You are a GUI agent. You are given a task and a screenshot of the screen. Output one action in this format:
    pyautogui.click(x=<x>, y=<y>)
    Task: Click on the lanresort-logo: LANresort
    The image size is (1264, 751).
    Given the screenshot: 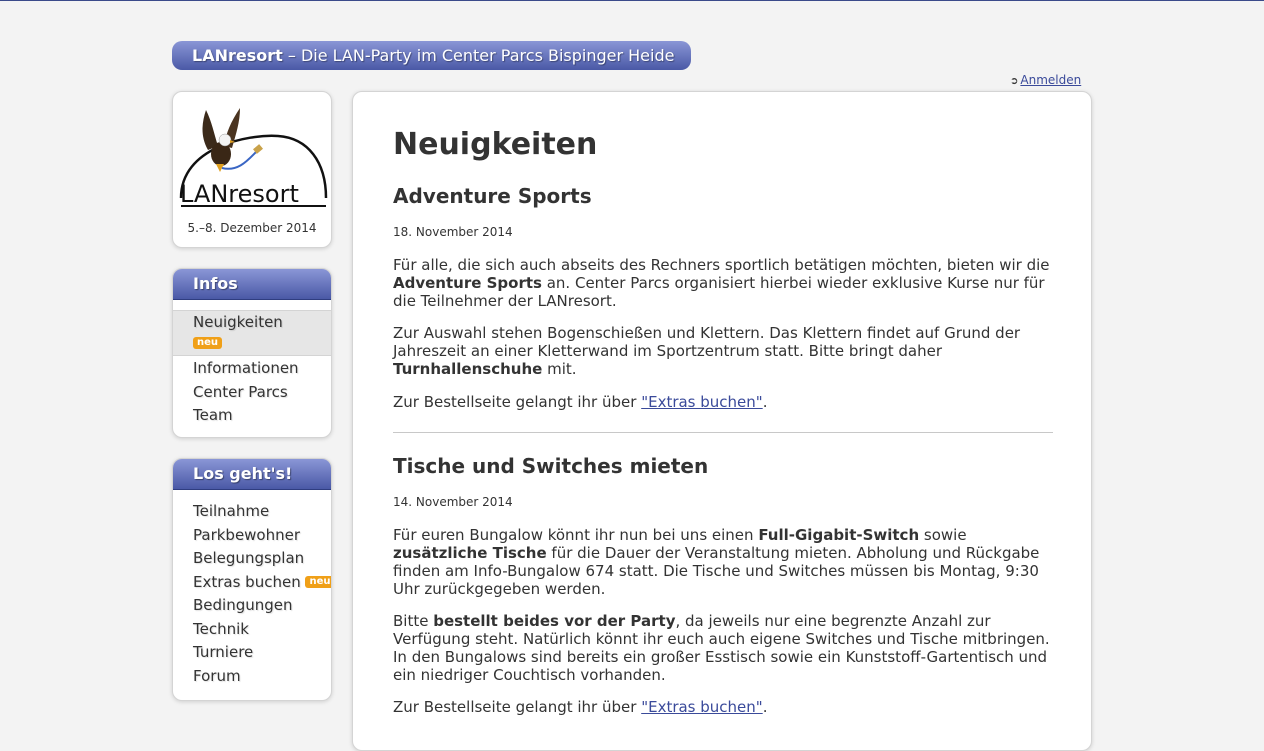 What is the action you would take?
    pyautogui.click(x=253, y=156)
    